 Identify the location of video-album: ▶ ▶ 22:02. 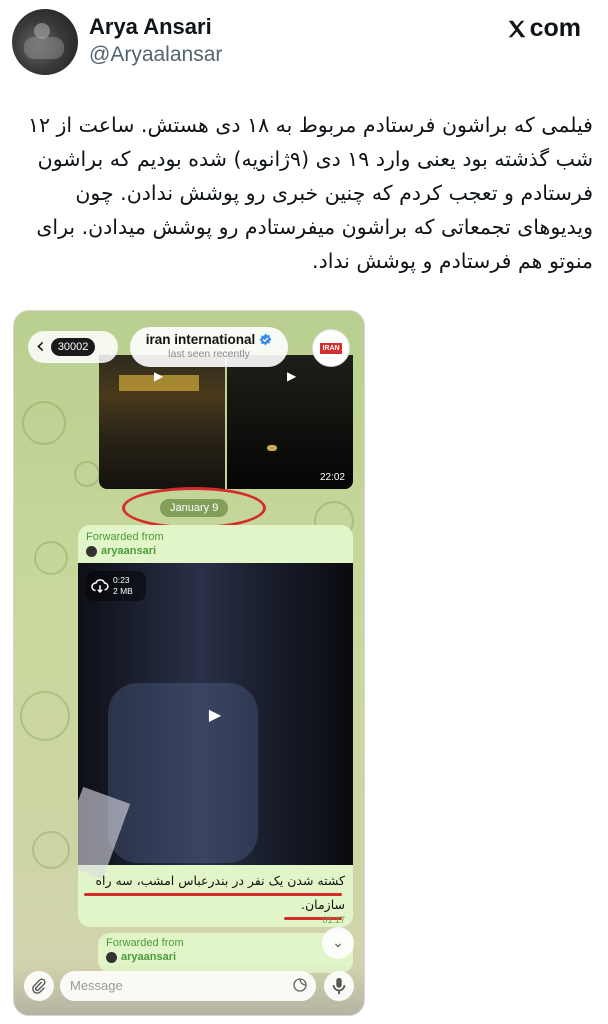
(226, 422).